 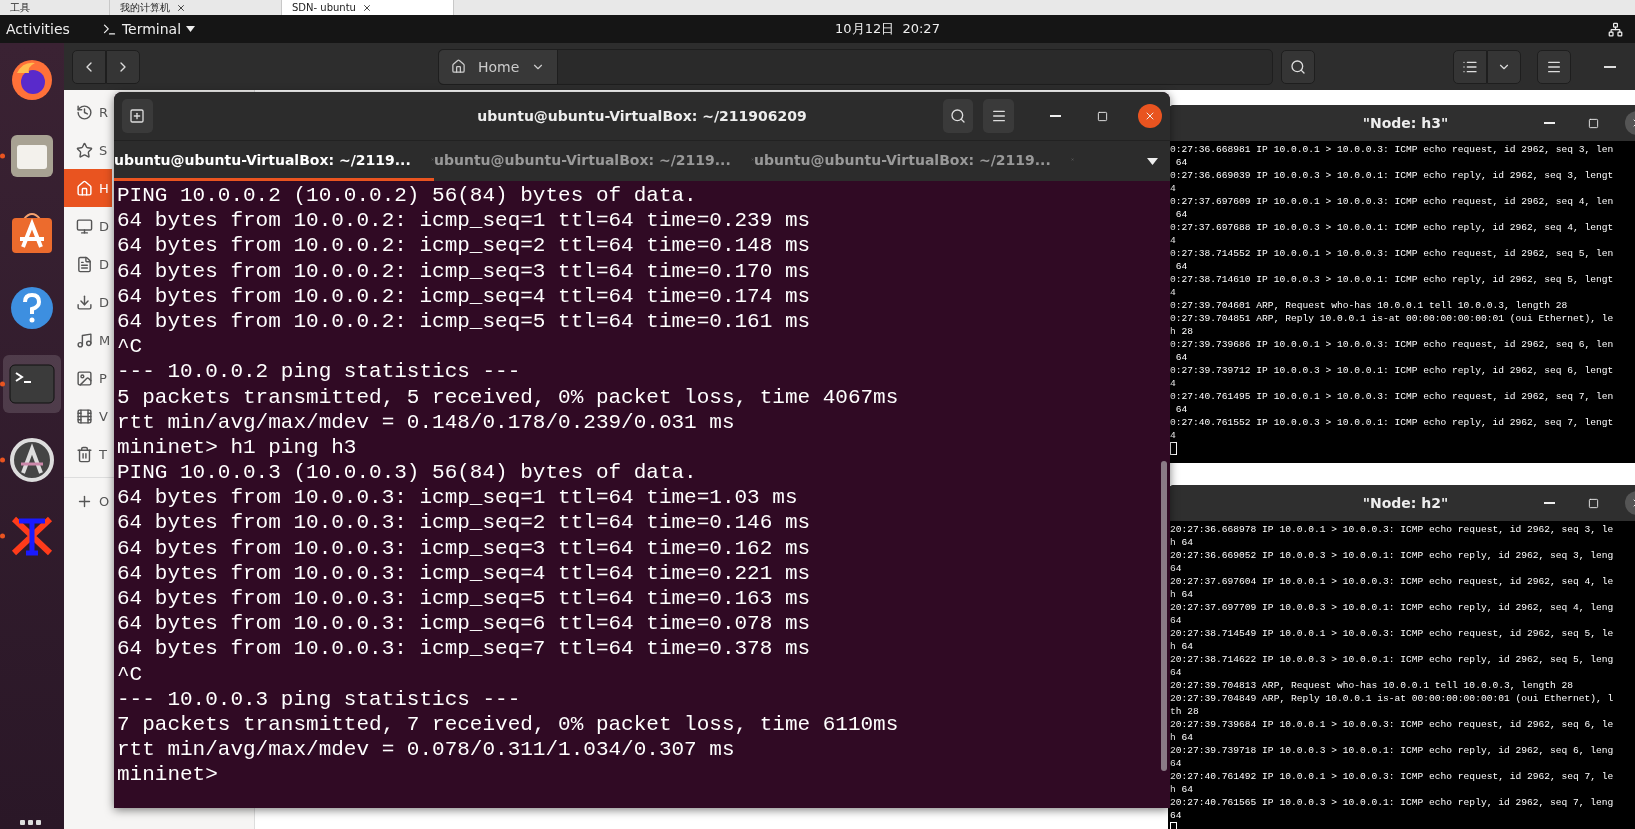 I want to click on activities-button: Activities, so click(x=38, y=29).